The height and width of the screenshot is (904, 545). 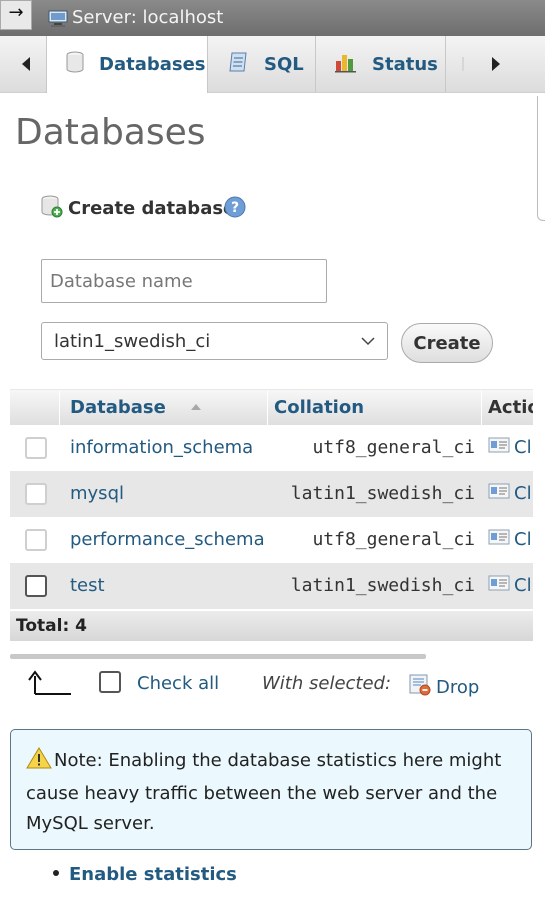 I want to click on tab-bar: Databases SQL Status, so click(x=272, y=64).